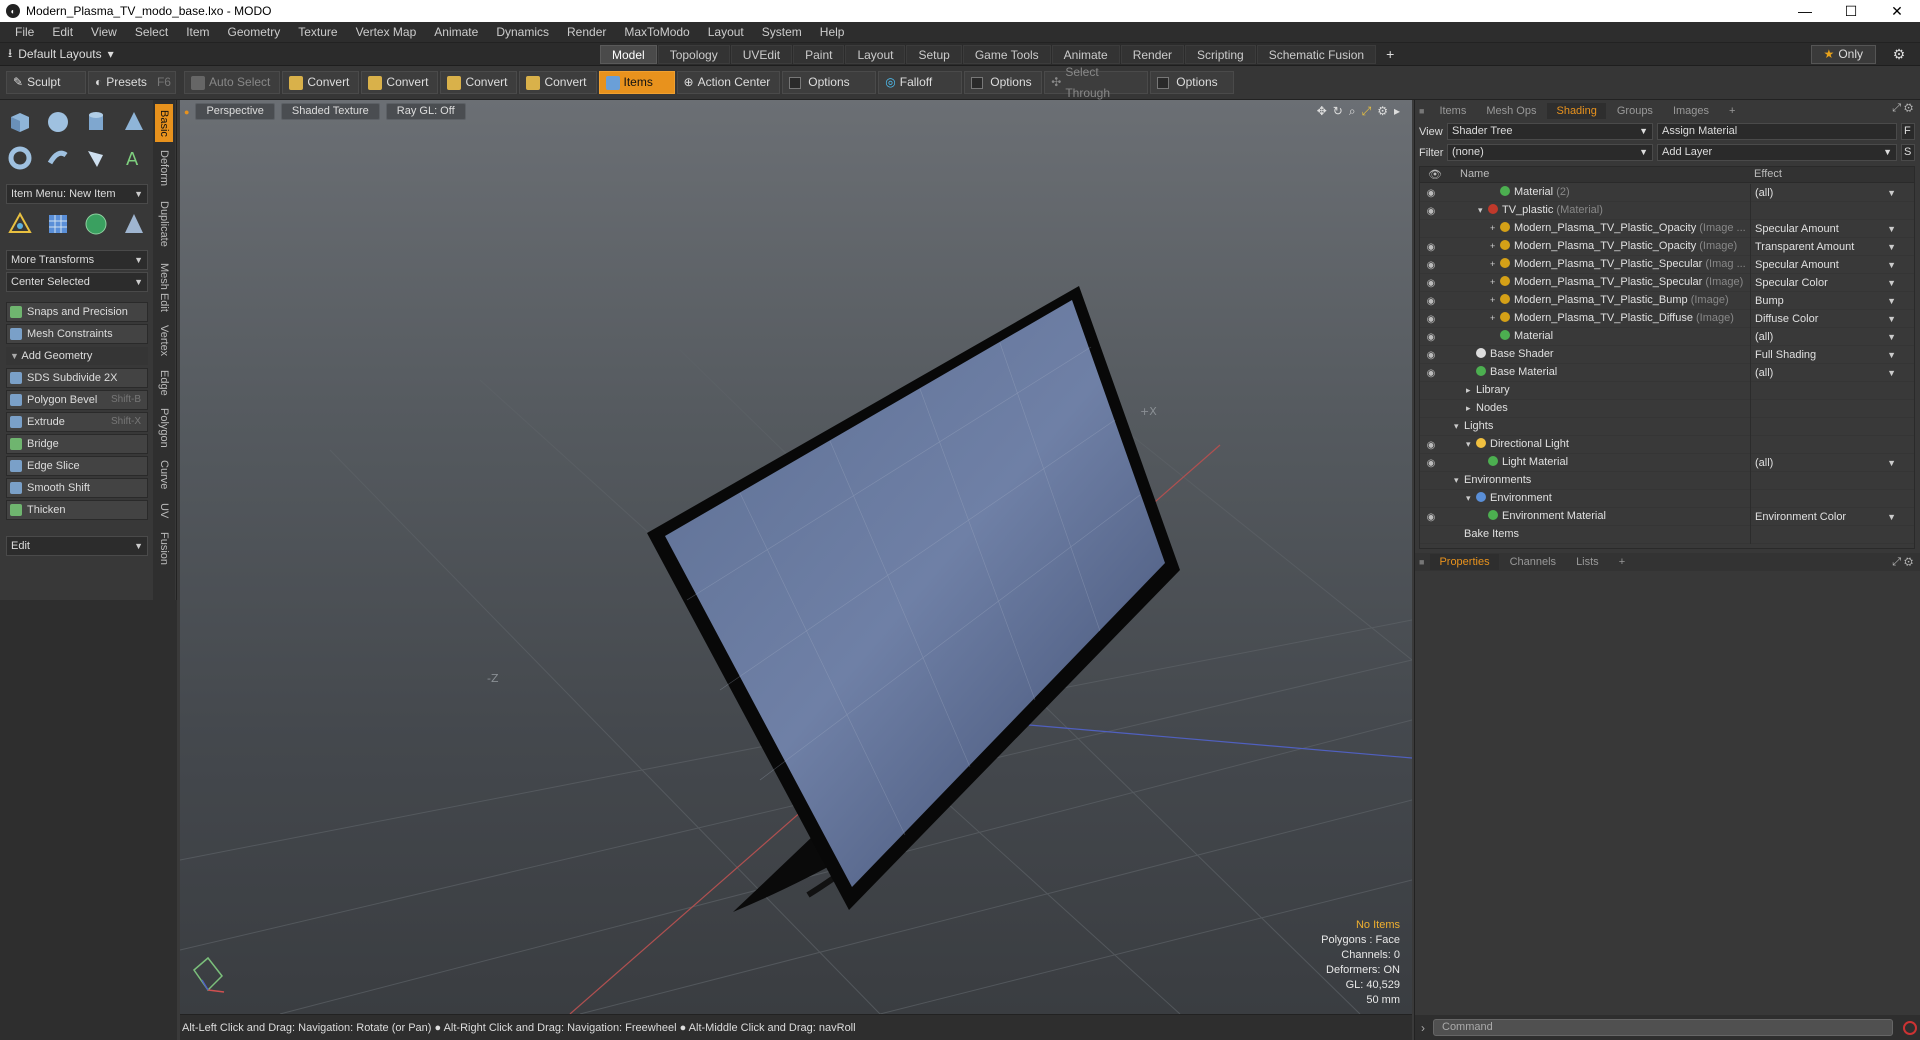  What do you see at coordinates (20, 158) in the screenshot?
I see `torus-icon` at bounding box center [20, 158].